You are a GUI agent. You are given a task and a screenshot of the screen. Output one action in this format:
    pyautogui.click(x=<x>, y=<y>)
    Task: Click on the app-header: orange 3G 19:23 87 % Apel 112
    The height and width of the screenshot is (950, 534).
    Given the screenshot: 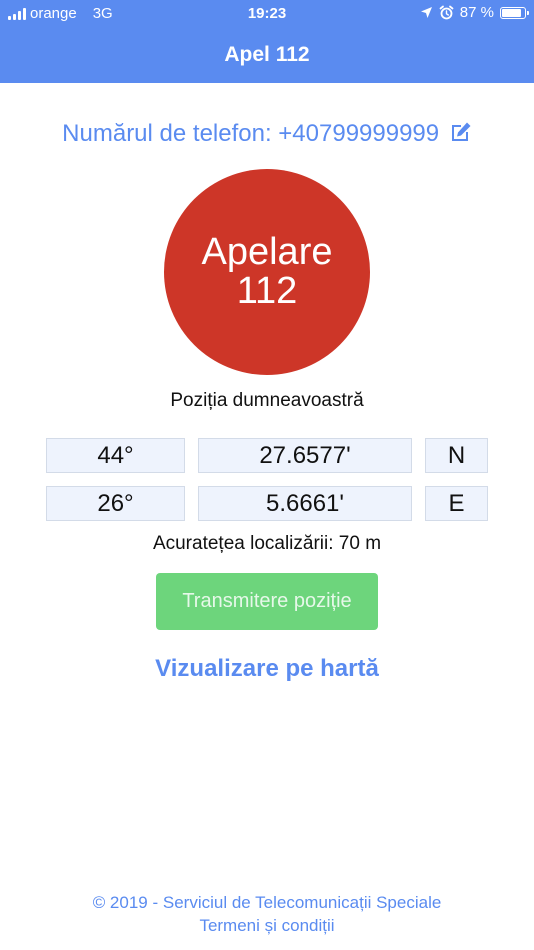 What is the action you would take?
    pyautogui.click(x=267, y=41)
    